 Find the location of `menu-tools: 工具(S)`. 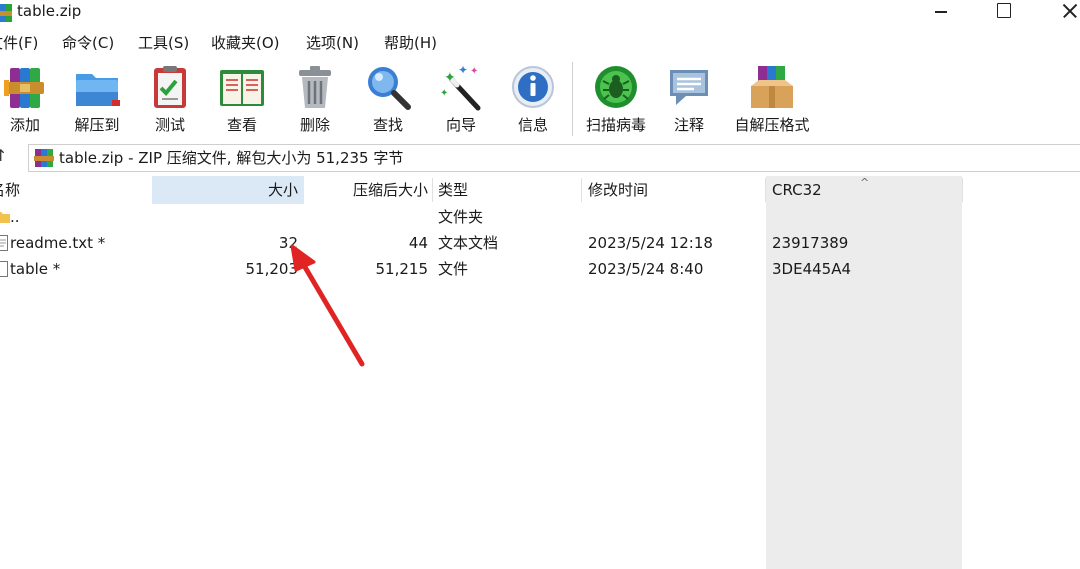

menu-tools: 工具(S) is located at coordinates (163, 43).